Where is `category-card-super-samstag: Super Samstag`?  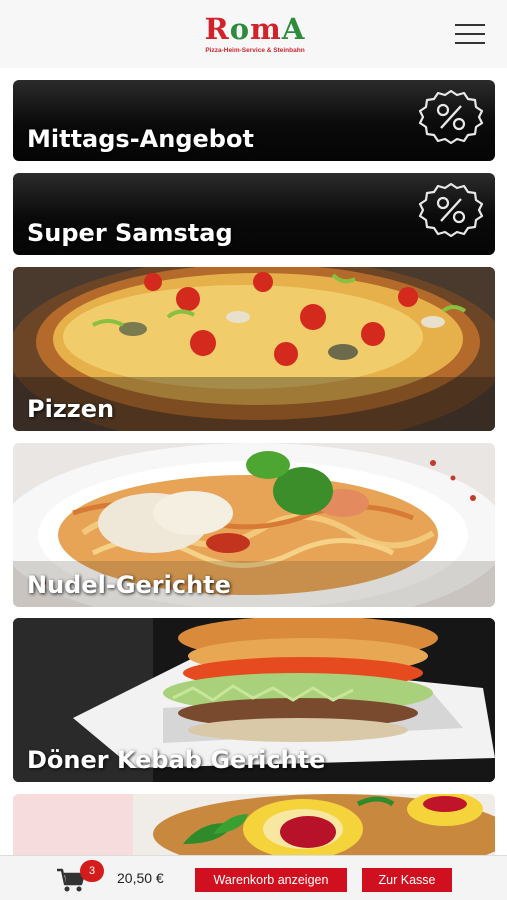 category-card-super-samstag: Super Samstag is located at coordinates (254, 214).